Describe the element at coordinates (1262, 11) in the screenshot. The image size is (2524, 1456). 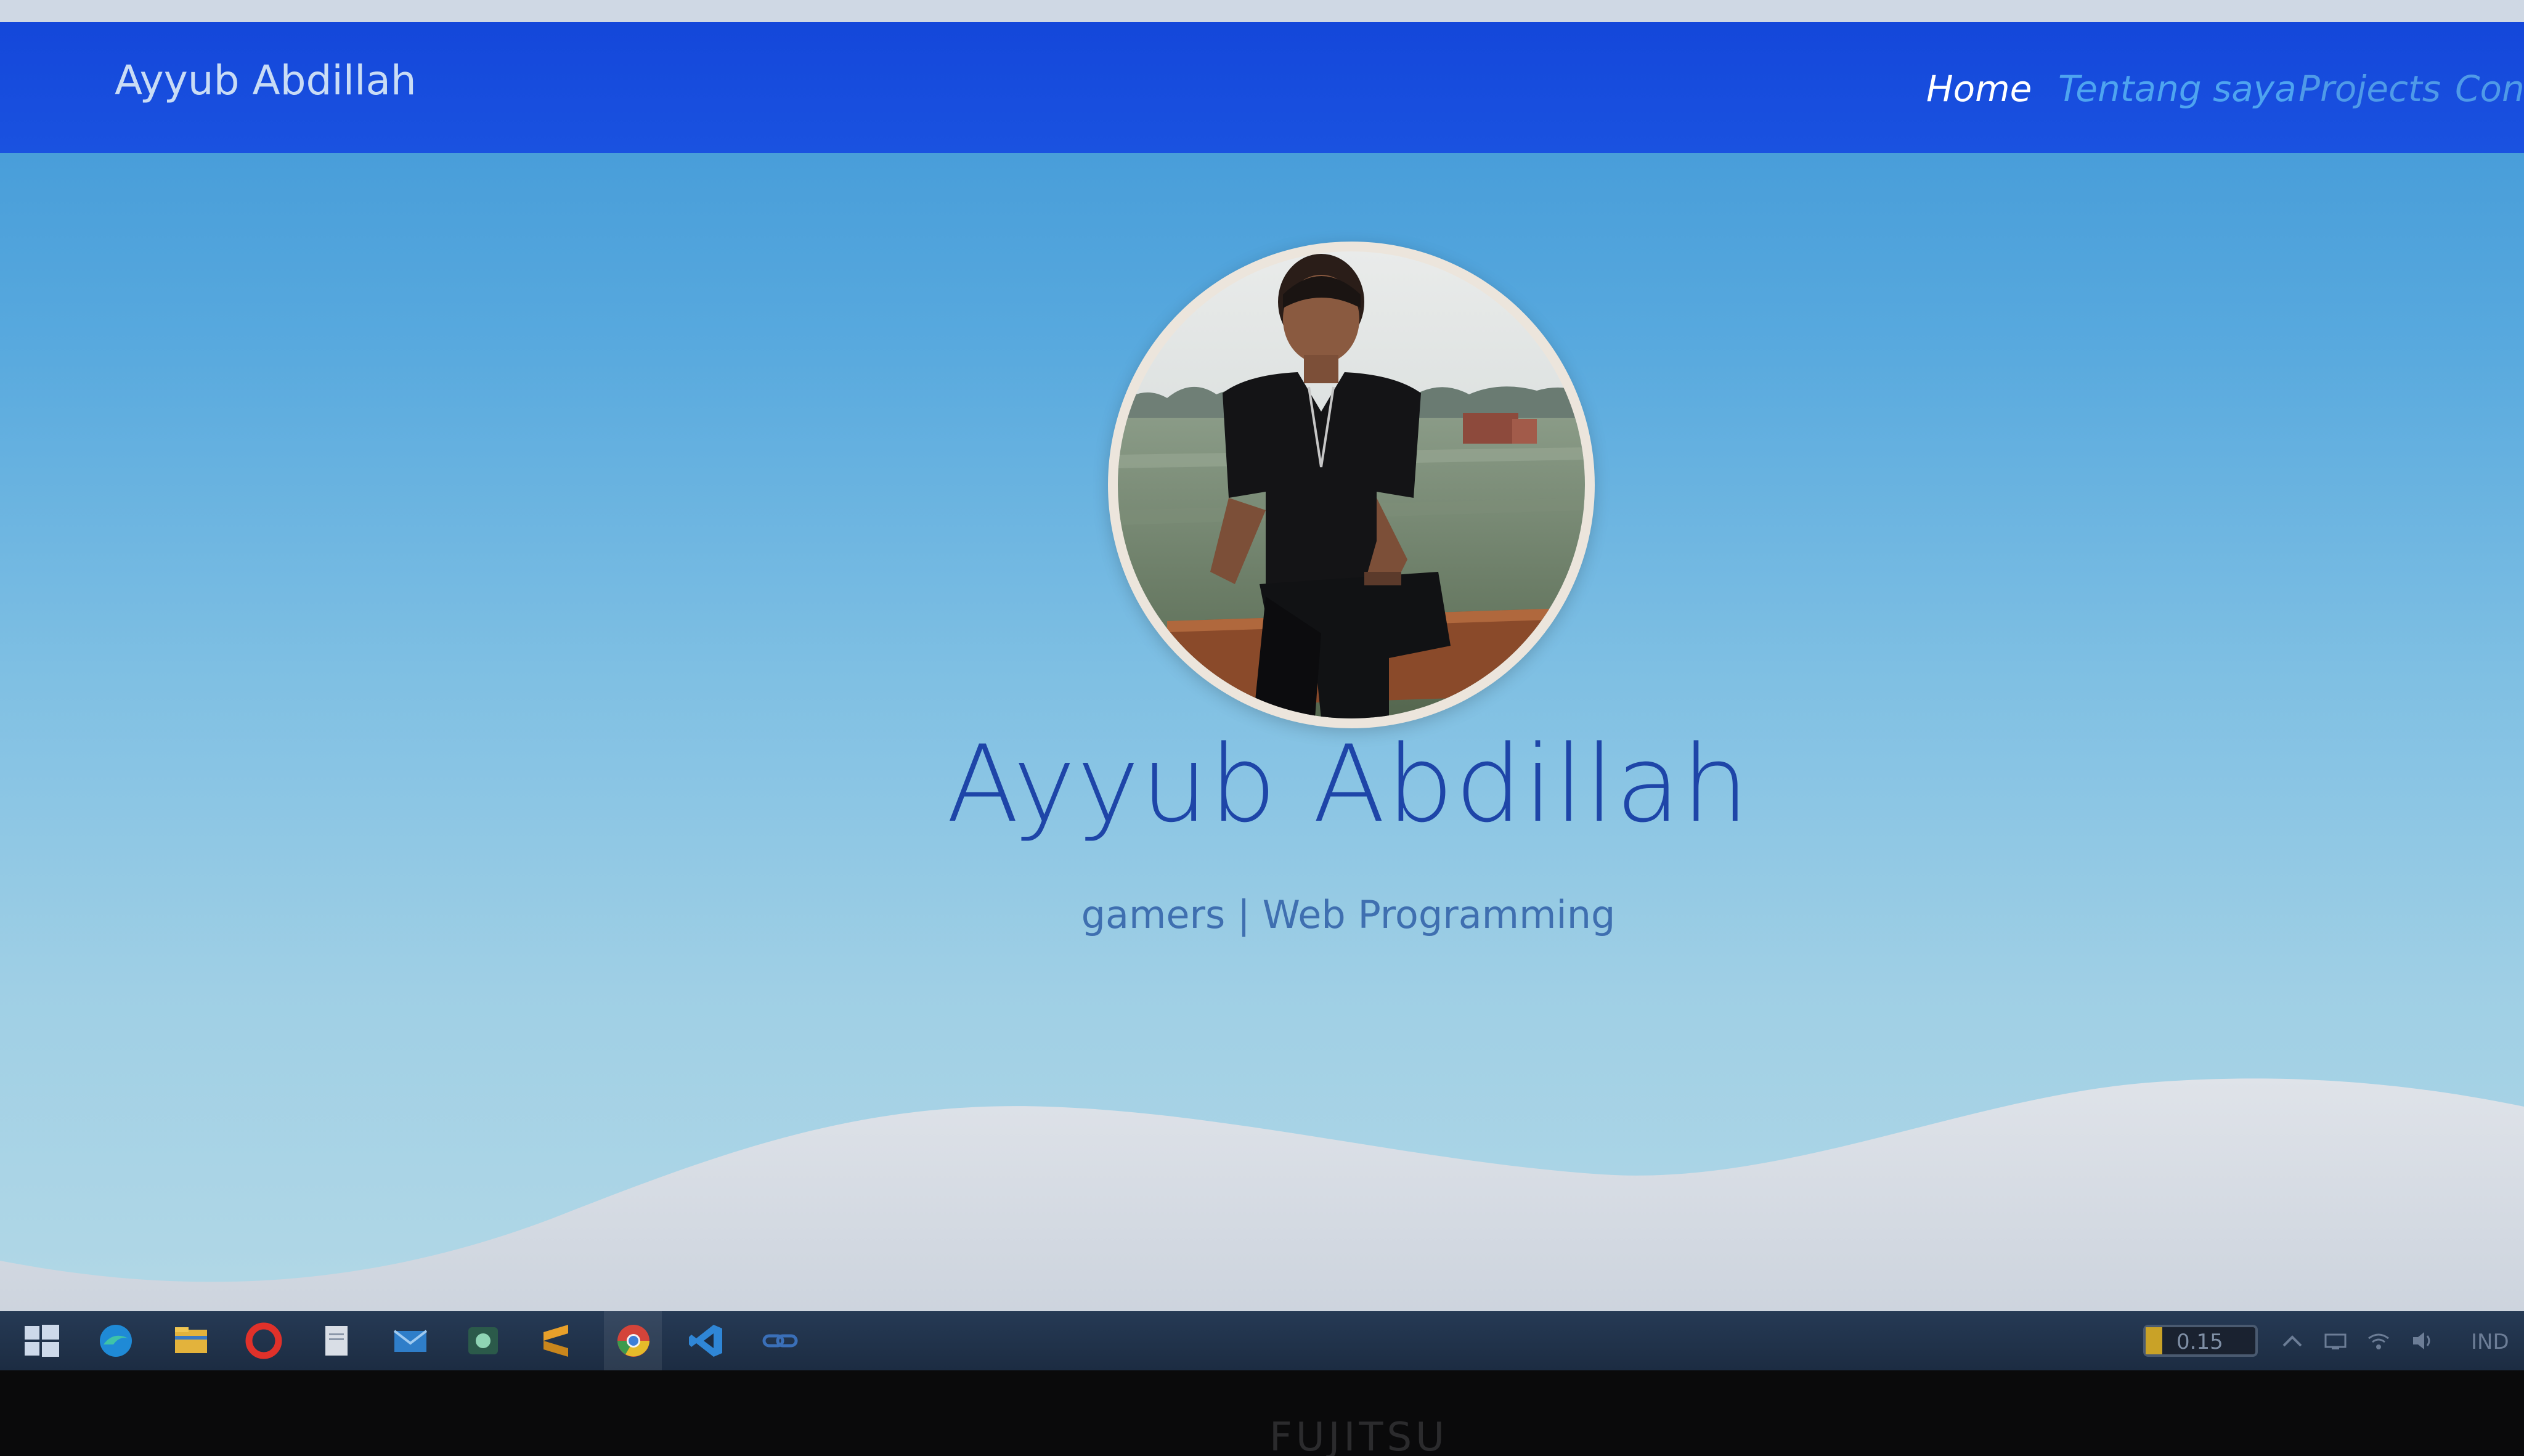
I see `screen-top-edge` at that location.